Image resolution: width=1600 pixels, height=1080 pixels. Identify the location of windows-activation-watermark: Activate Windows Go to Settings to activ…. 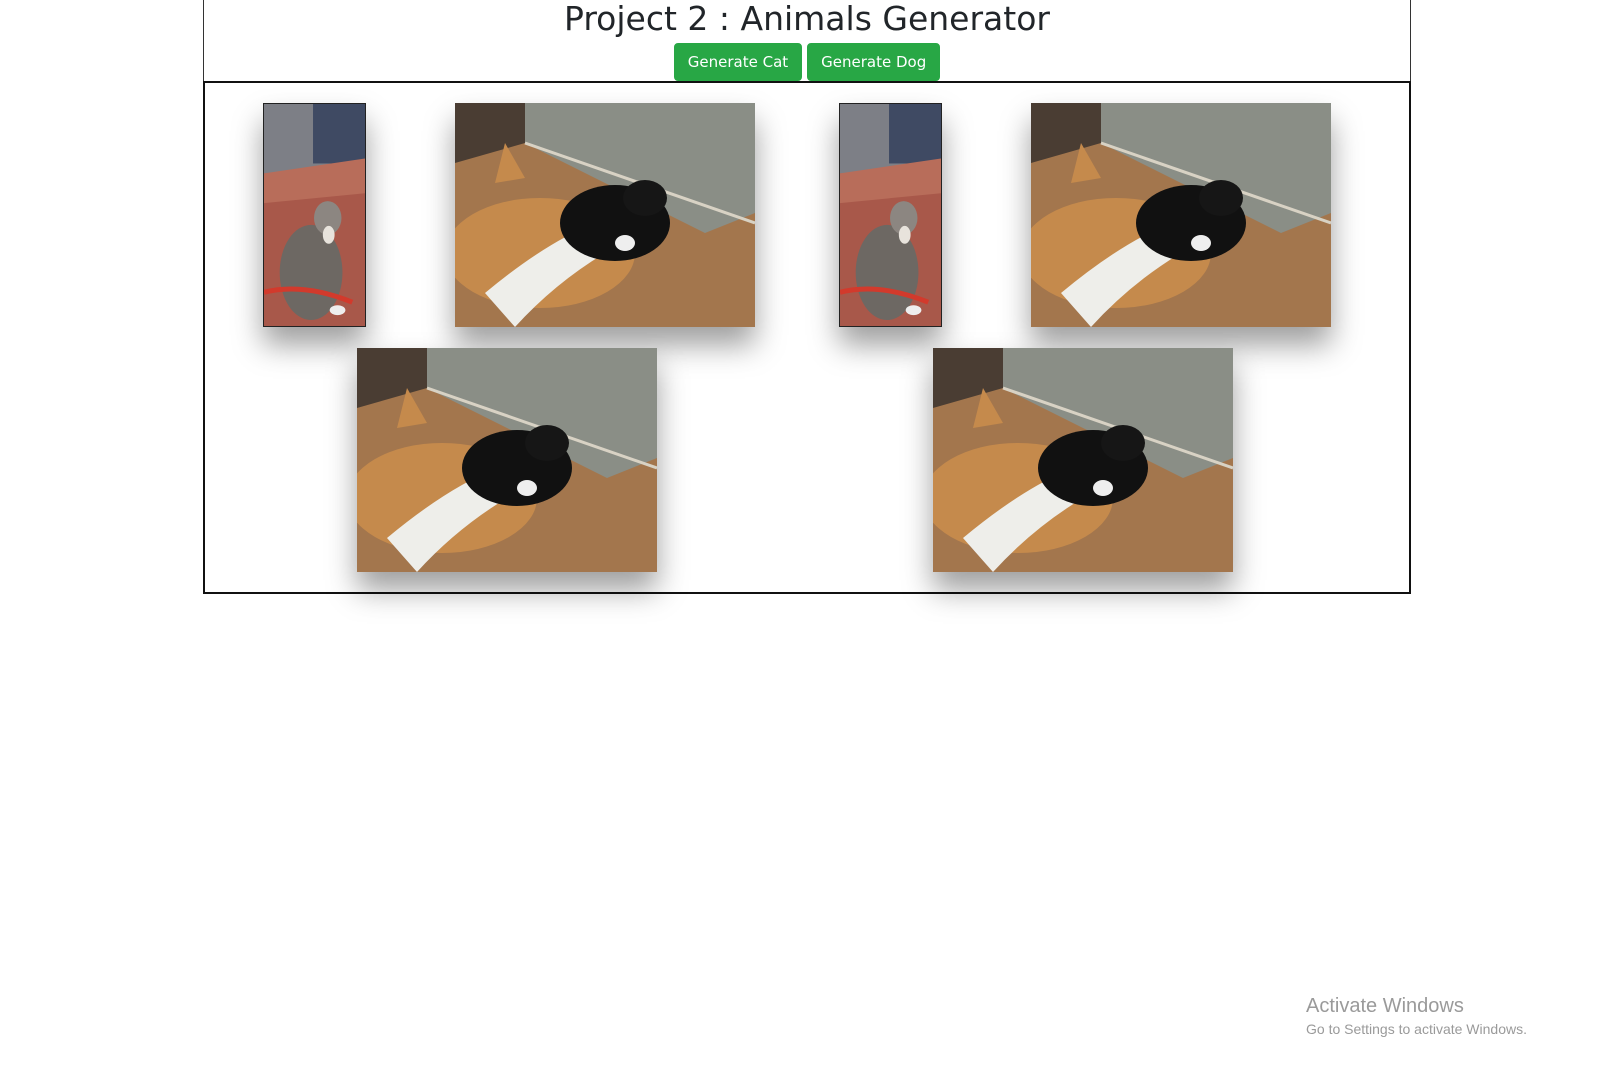
(1416, 1016).